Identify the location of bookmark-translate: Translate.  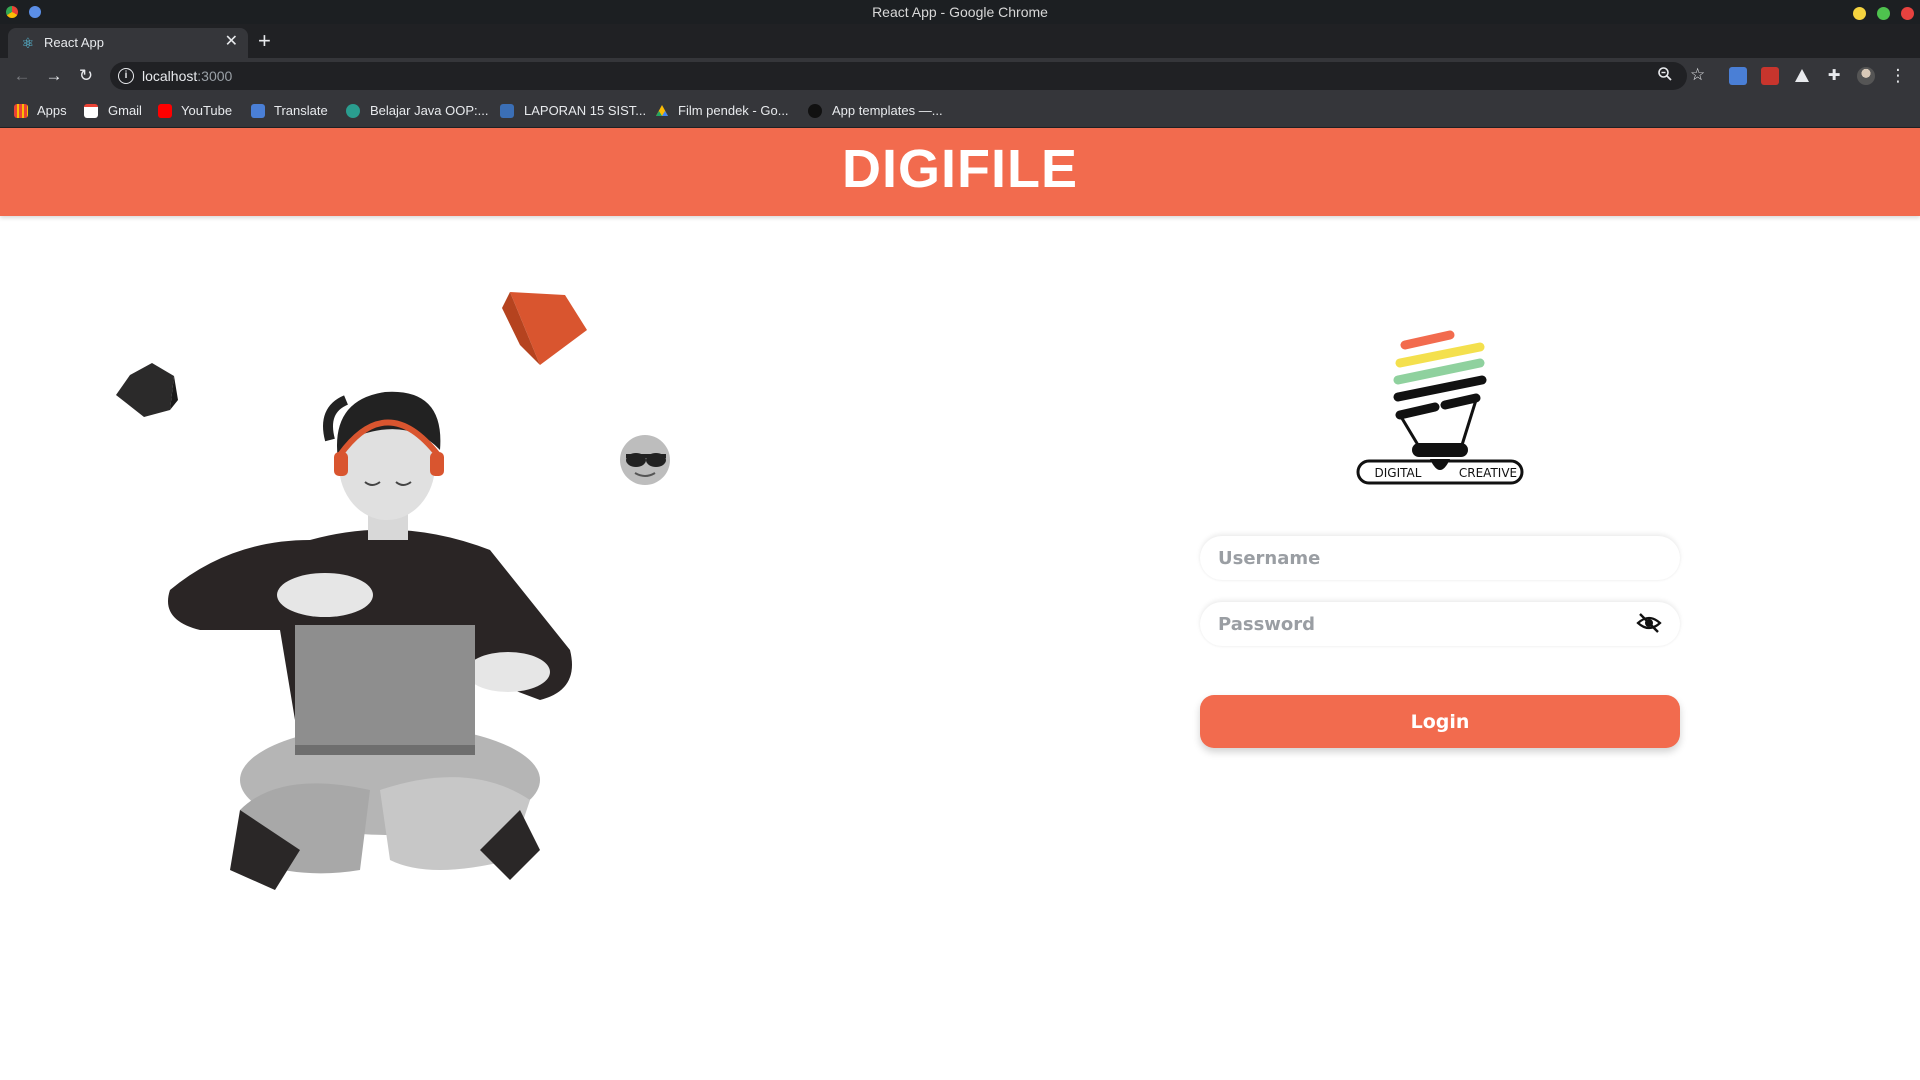
(301, 110).